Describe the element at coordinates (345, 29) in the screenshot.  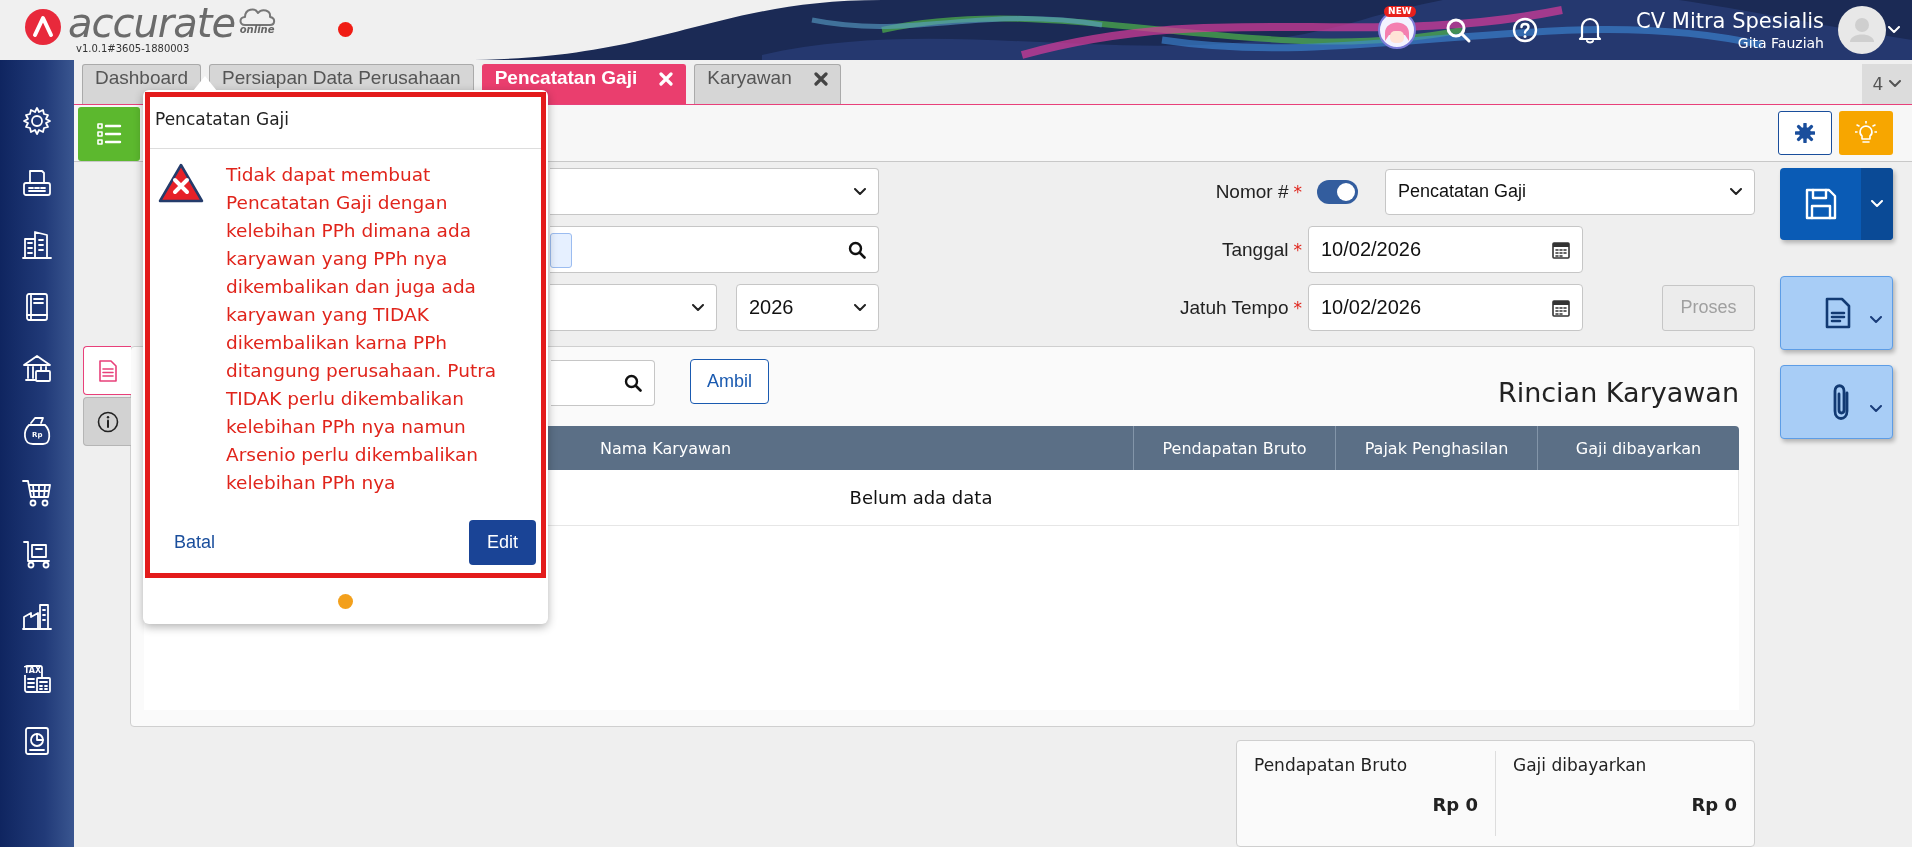
I see `notification-dot` at that location.